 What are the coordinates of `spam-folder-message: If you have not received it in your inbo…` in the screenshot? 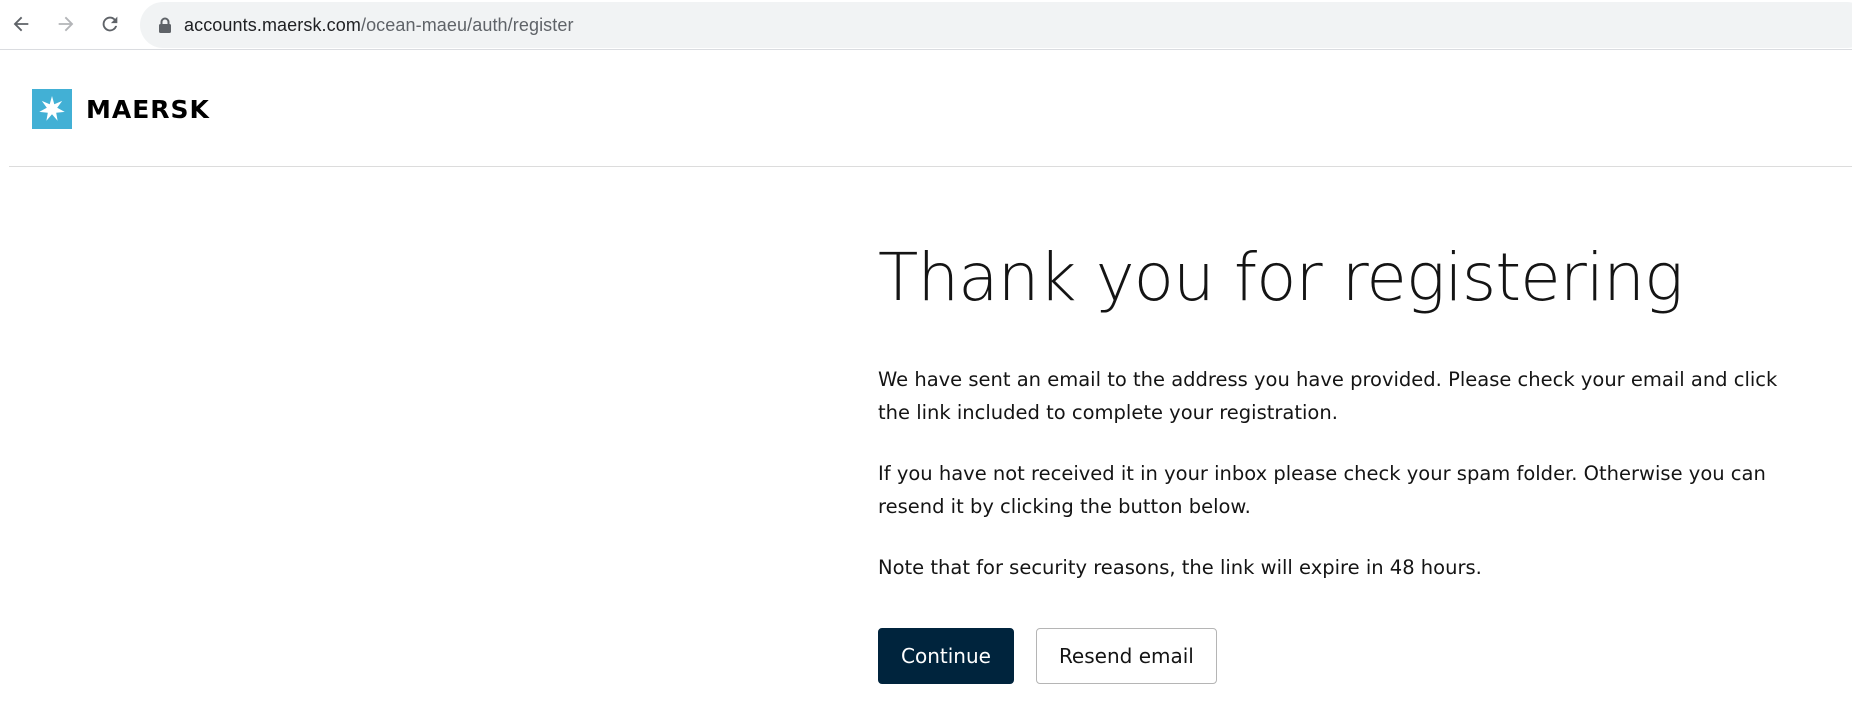 It's located at (1322, 489).